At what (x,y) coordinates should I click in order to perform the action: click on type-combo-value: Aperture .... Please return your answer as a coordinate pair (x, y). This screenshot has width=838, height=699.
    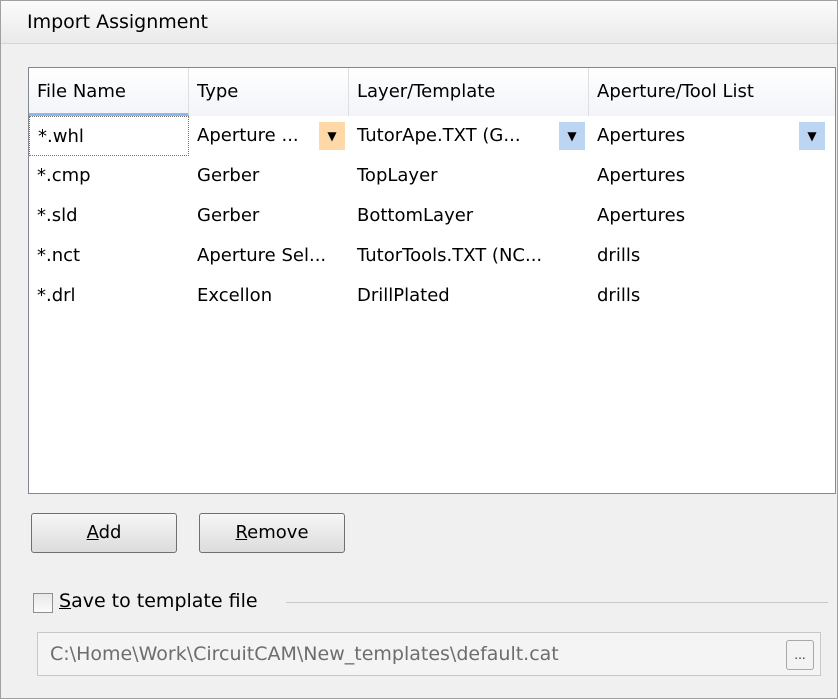
    Looking at the image, I should click on (248, 135).